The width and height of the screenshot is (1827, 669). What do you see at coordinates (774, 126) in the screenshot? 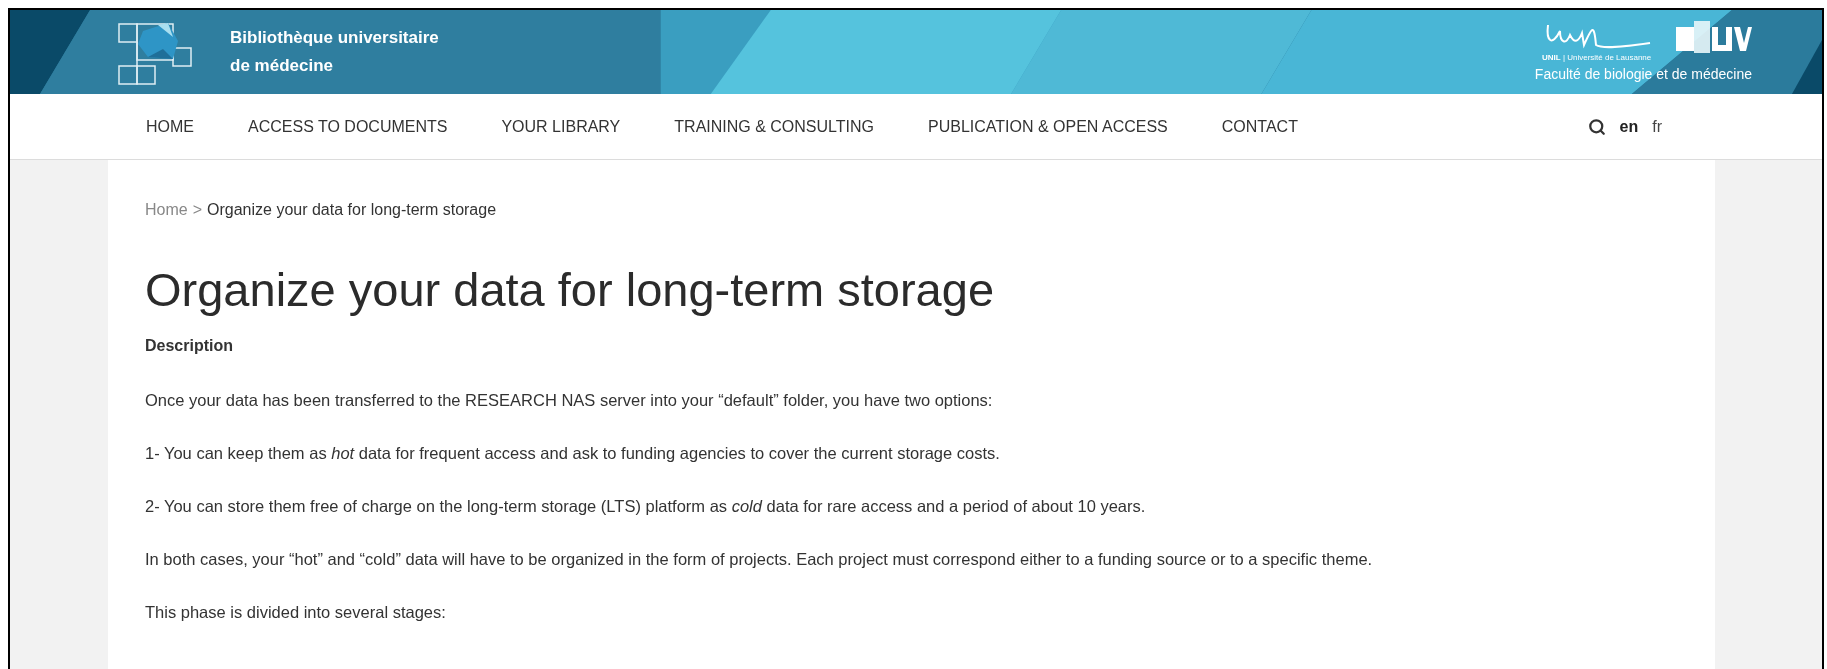
I see `nav-link: TRAINING & CONSULTING` at bounding box center [774, 126].